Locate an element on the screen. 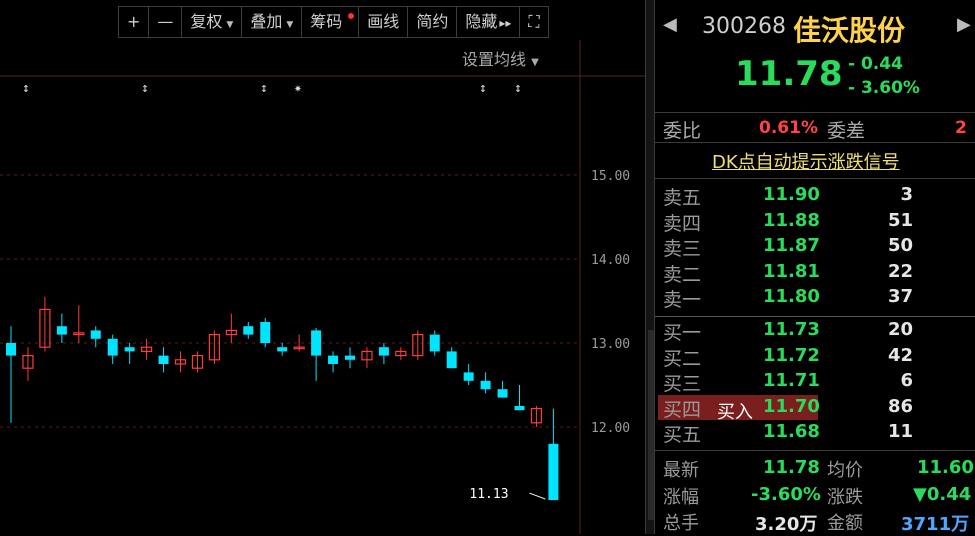 The width and height of the screenshot is (975, 536). zoom-out-button: — is located at coordinates (166, 22).